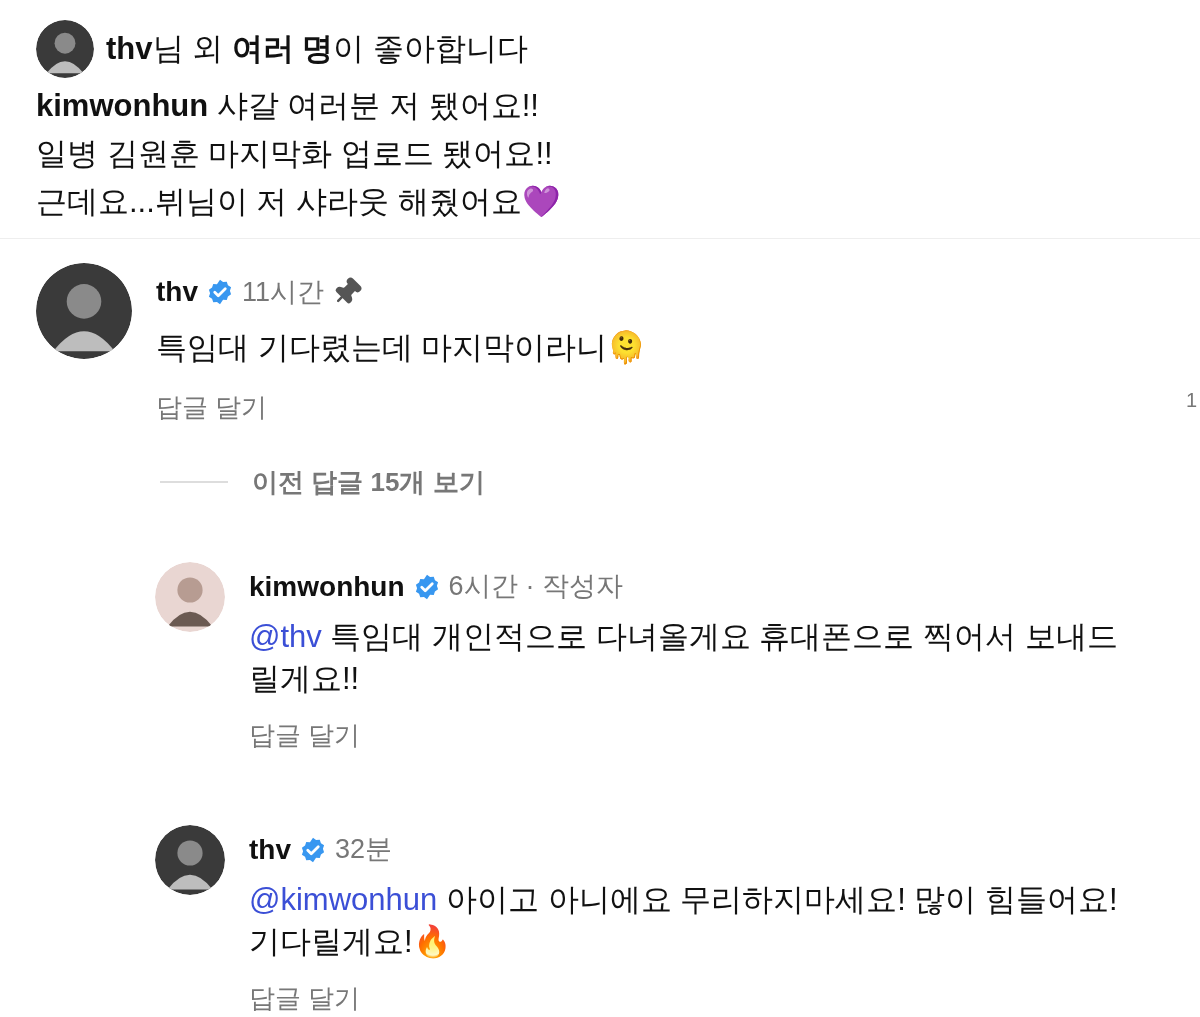 This screenshot has height=1017, width=1200. Describe the element at coordinates (483, 587) in the screenshot. I see `timestamp: 6시간` at that location.